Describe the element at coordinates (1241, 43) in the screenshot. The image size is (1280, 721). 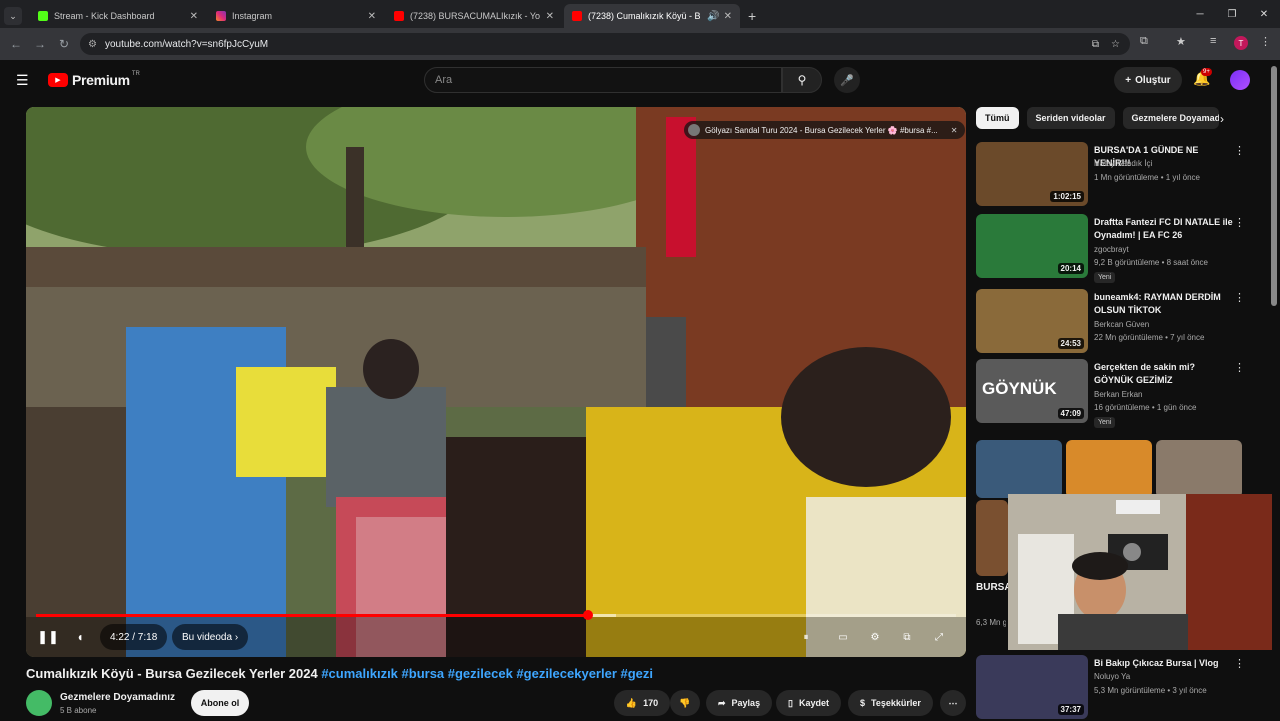
I see `profile-avatar: T` at that location.